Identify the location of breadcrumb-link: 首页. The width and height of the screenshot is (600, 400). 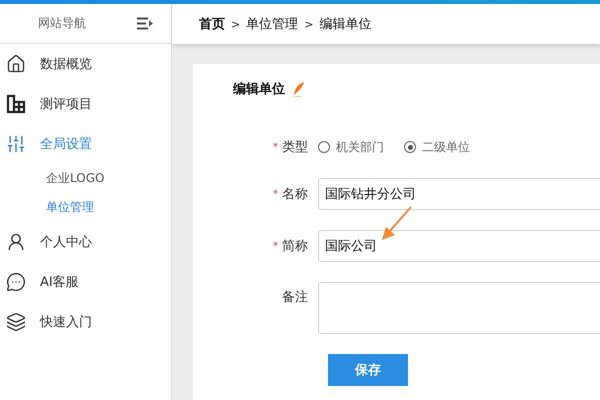
(212, 24).